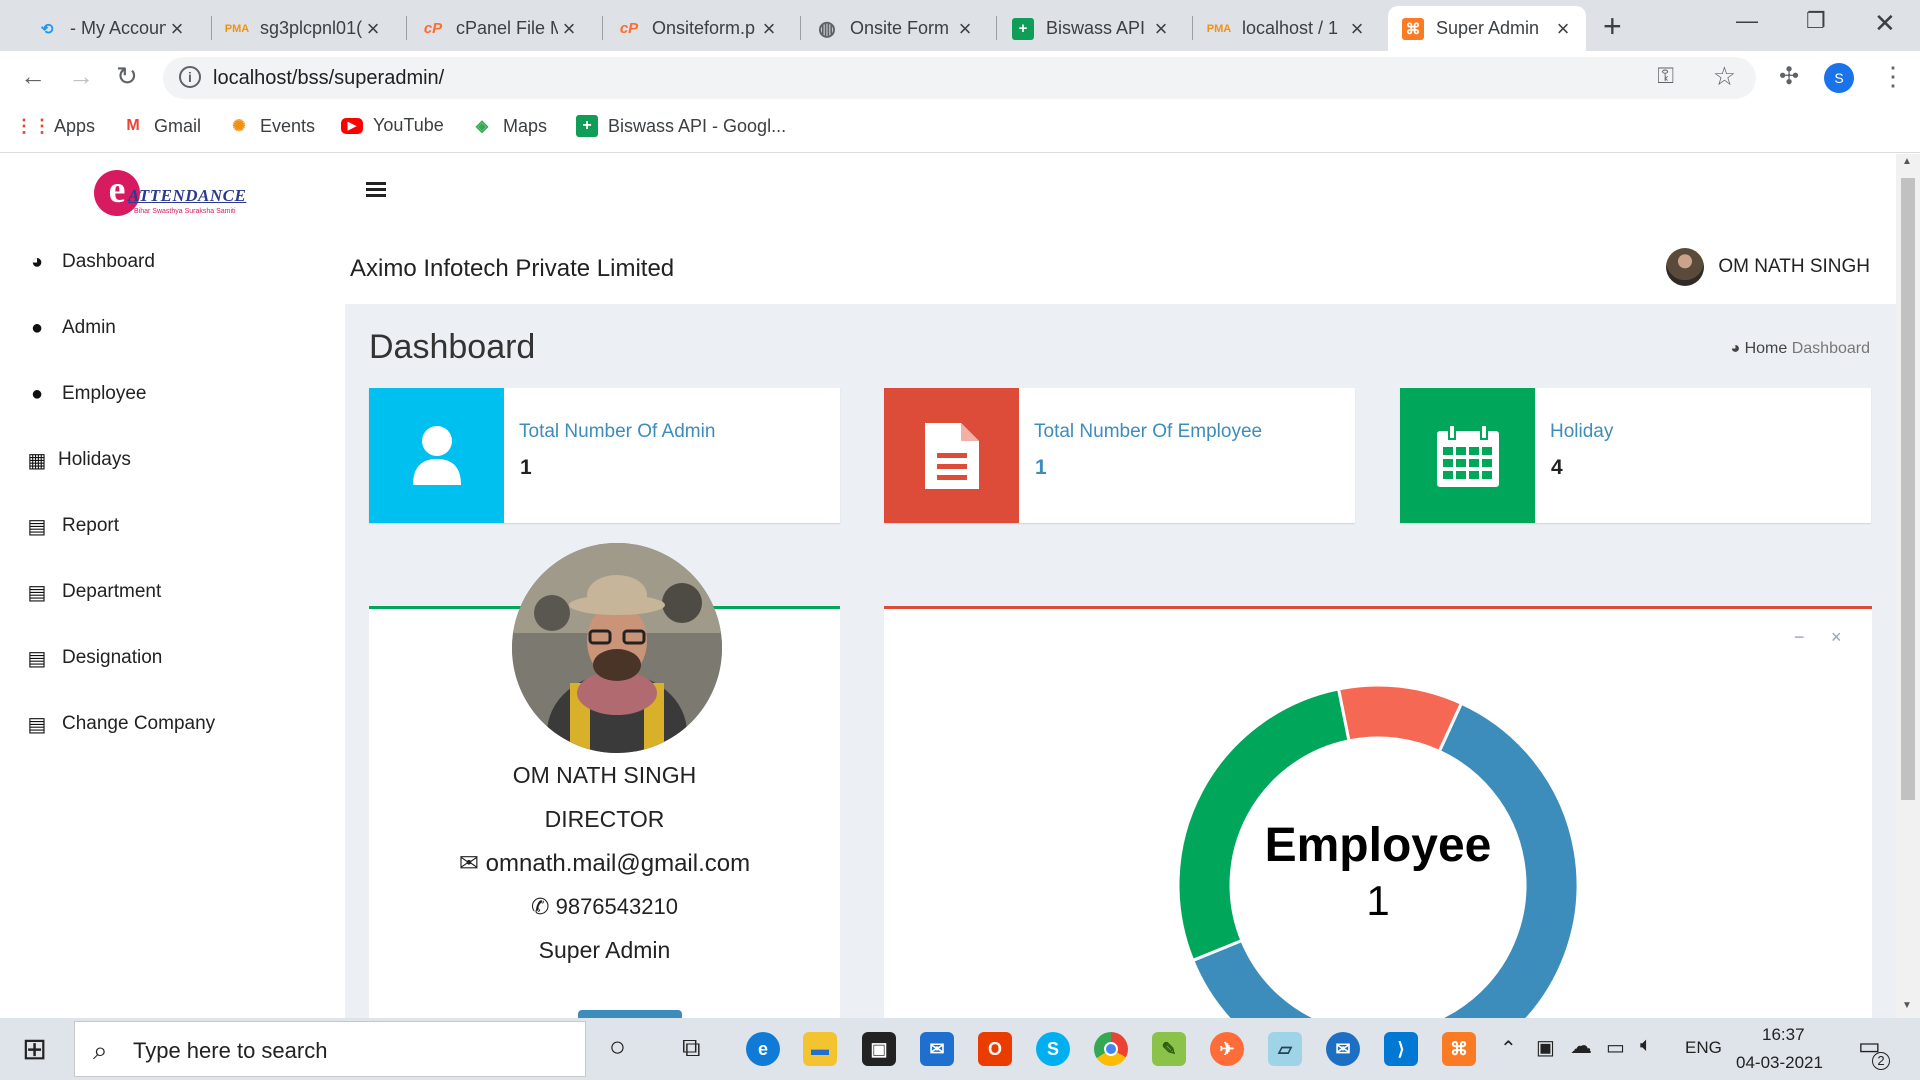 This screenshot has height=1080, width=1920. What do you see at coordinates (1646, 1045) in the screenshot?
I see `volume-icon: 🔈︎` at bounding box center [1646, 1045].